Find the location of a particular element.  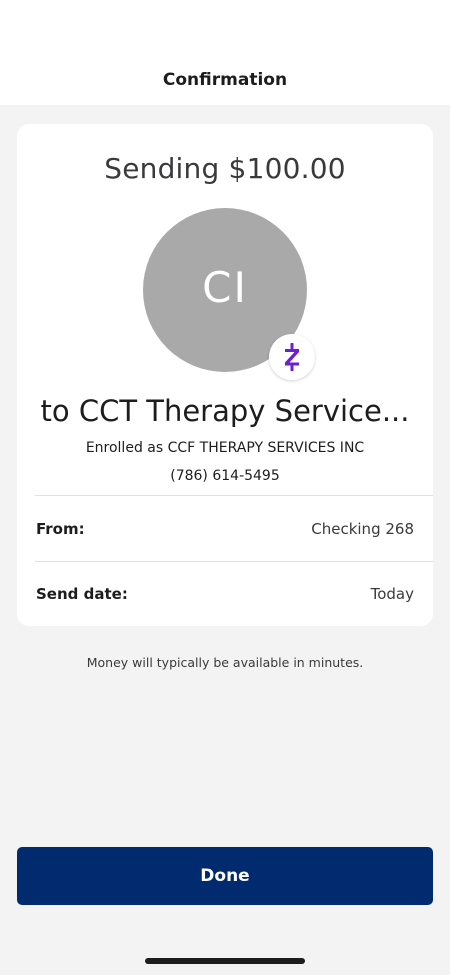

zelle-badge is located at coordinates (292, 357).